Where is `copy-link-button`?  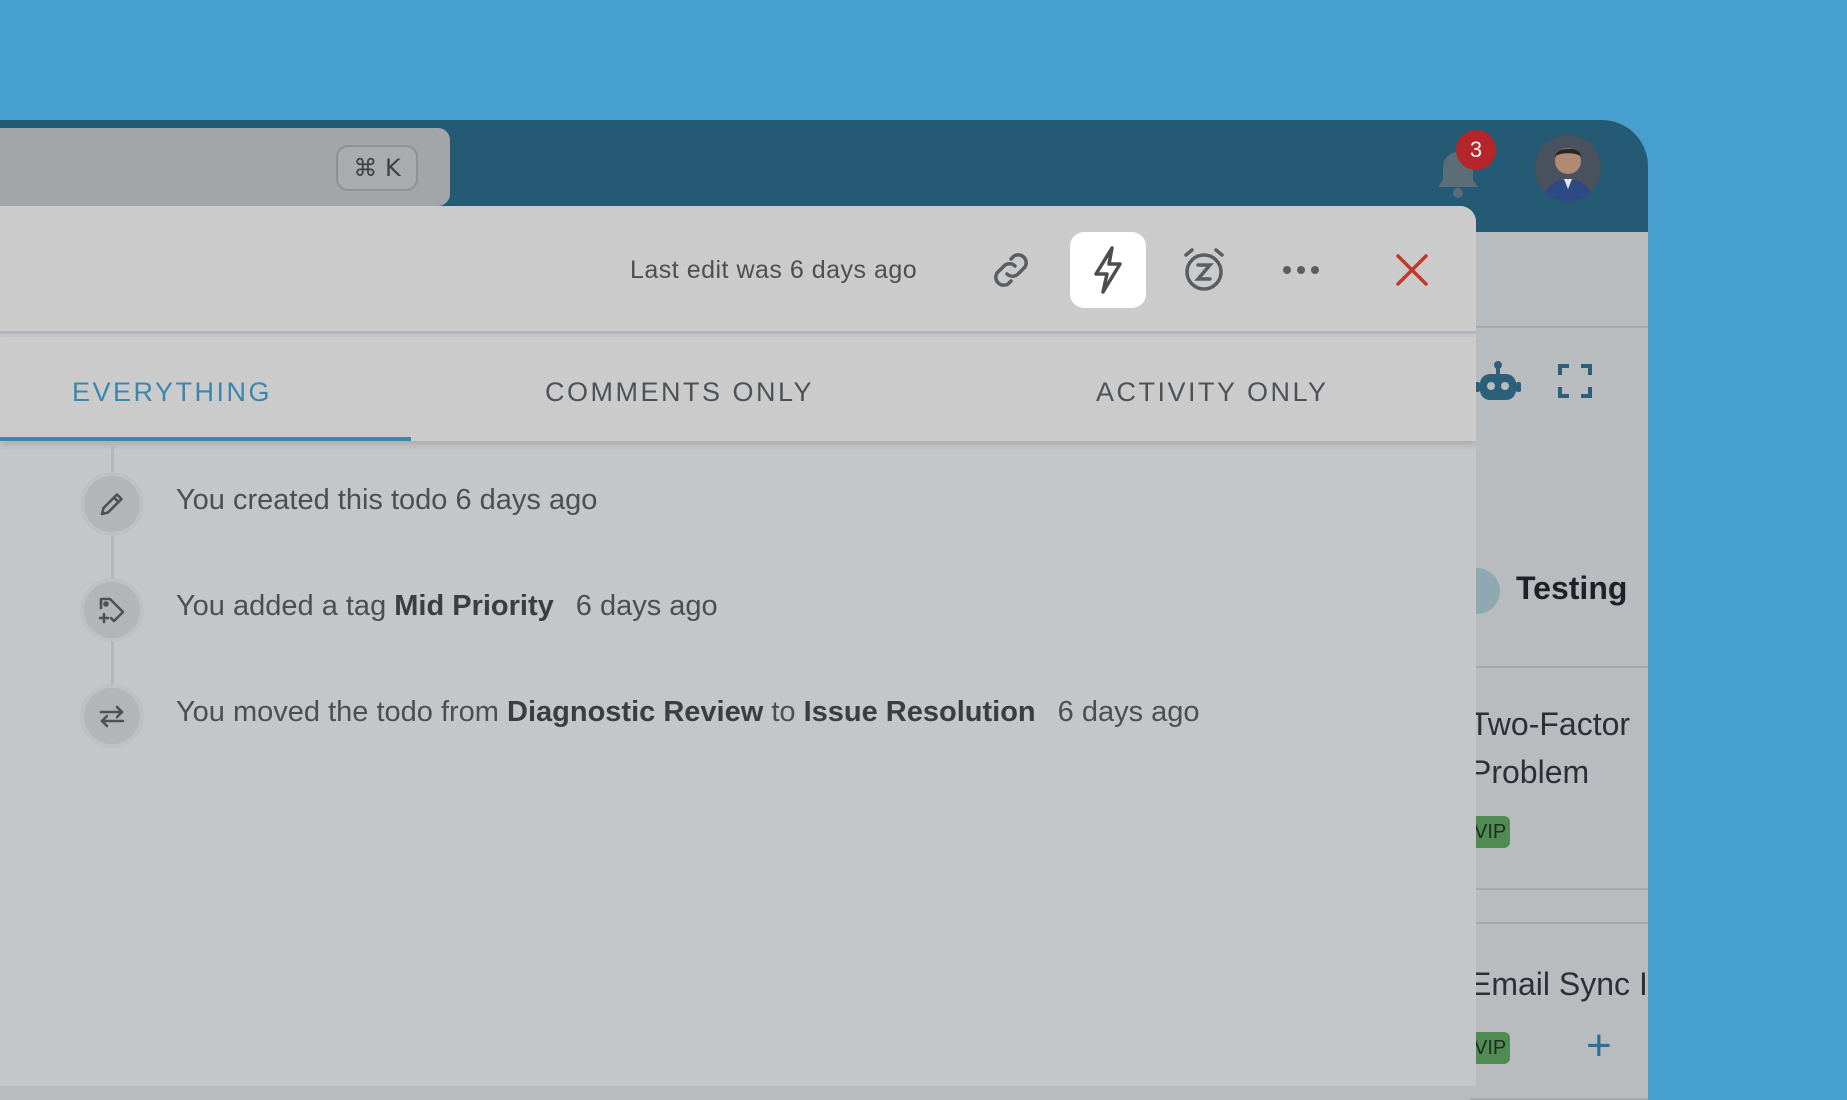 copy-link-button is located at coordinates (1011, 270).